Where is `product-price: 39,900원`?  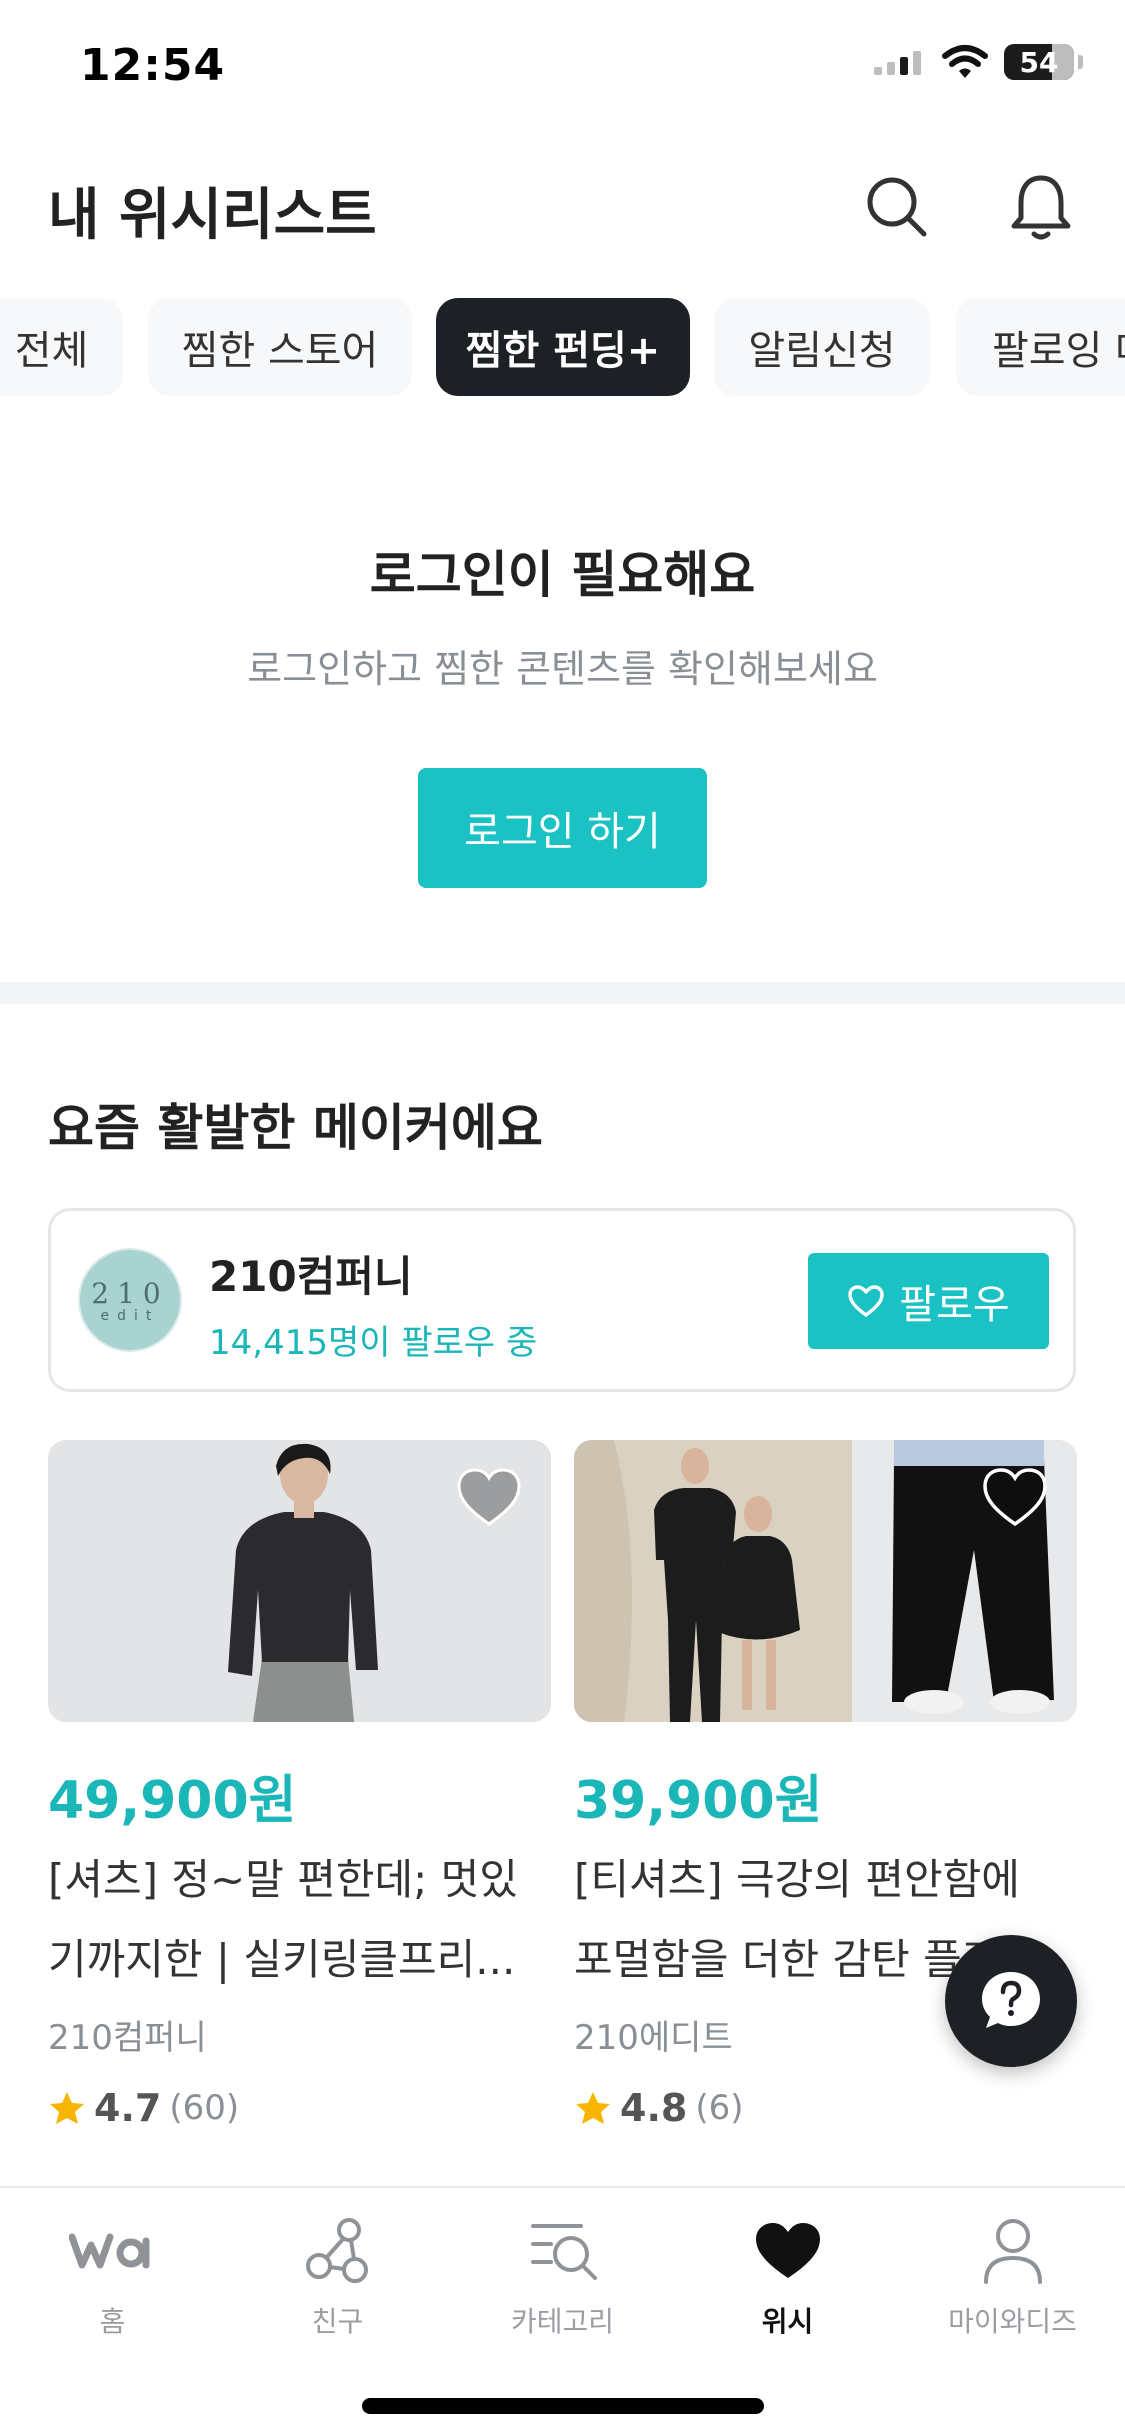
product-price: 39,900원 is located at coordinates (698, 1801).